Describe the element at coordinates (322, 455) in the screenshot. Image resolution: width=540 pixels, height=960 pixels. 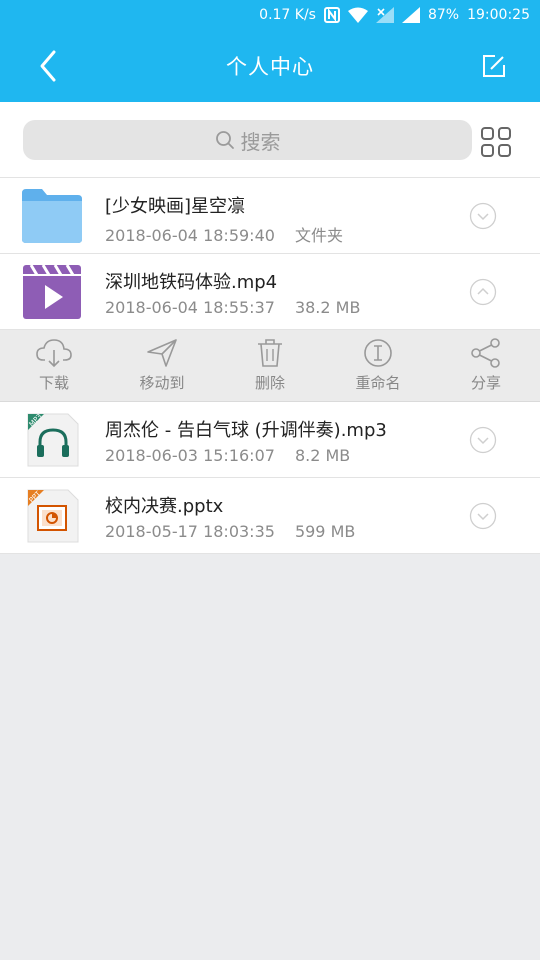
I see `file-info: 8.2 MB` at that location.